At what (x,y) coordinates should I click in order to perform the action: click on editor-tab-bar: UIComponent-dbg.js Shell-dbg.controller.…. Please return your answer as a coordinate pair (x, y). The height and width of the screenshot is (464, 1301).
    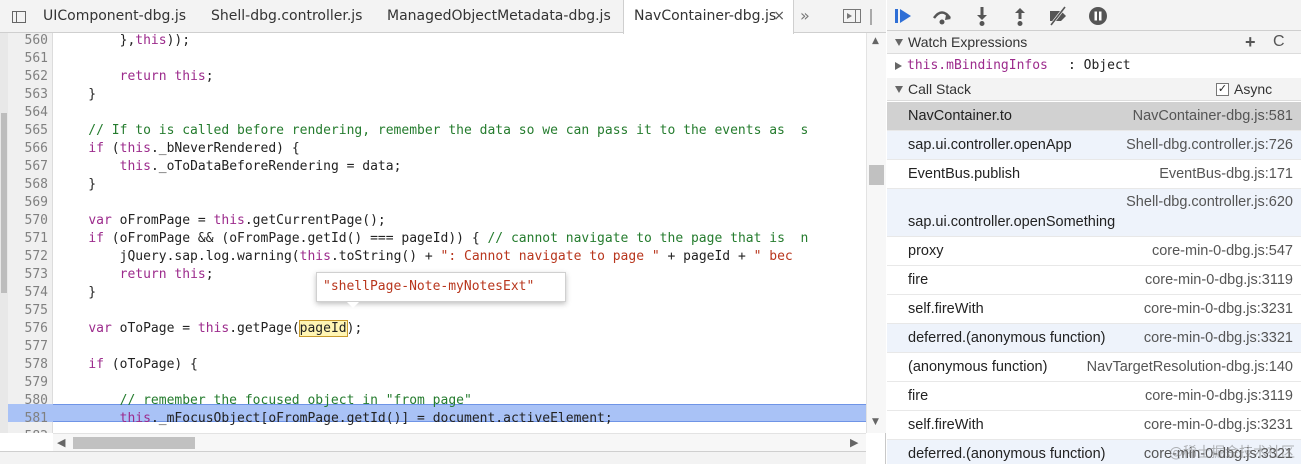
    Looking at the image, I should click on (443, 17).